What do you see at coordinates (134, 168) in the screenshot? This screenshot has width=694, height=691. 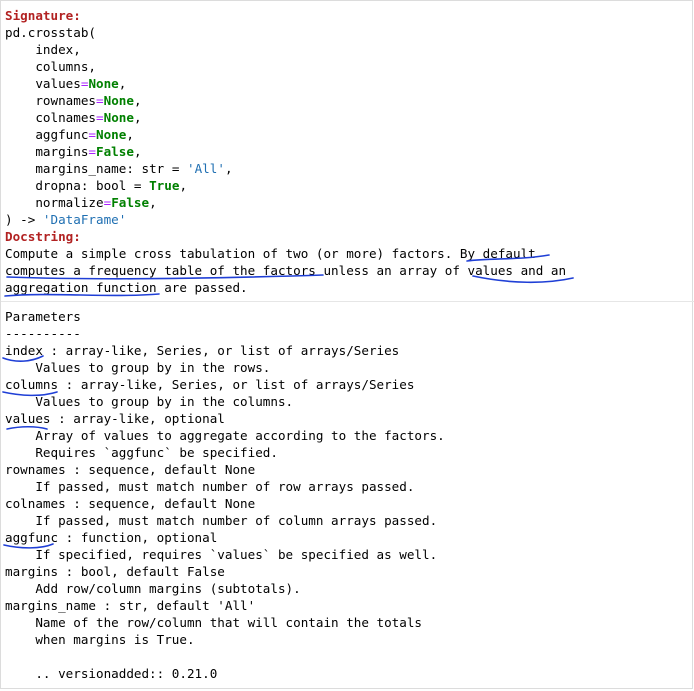 I see `signature-param: margins_name: str = 'All',` at bounding box center [134, 168].